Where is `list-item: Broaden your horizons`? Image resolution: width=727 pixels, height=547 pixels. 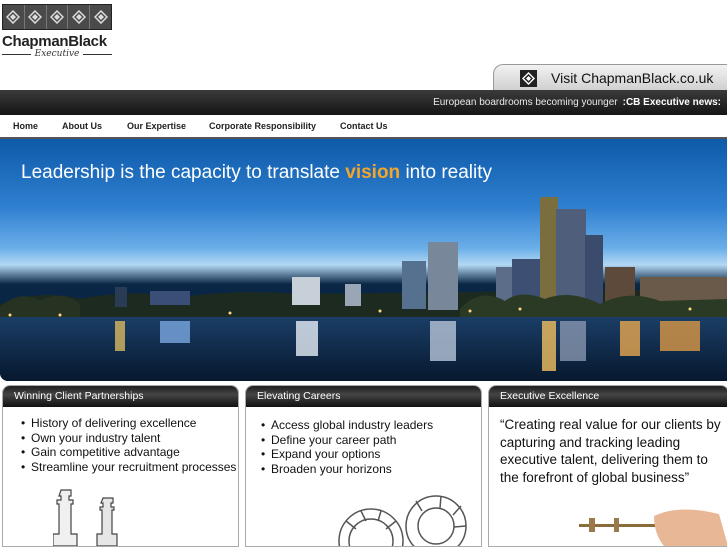 list-item: Broaden your horizons is located at coordinates (371, 469).